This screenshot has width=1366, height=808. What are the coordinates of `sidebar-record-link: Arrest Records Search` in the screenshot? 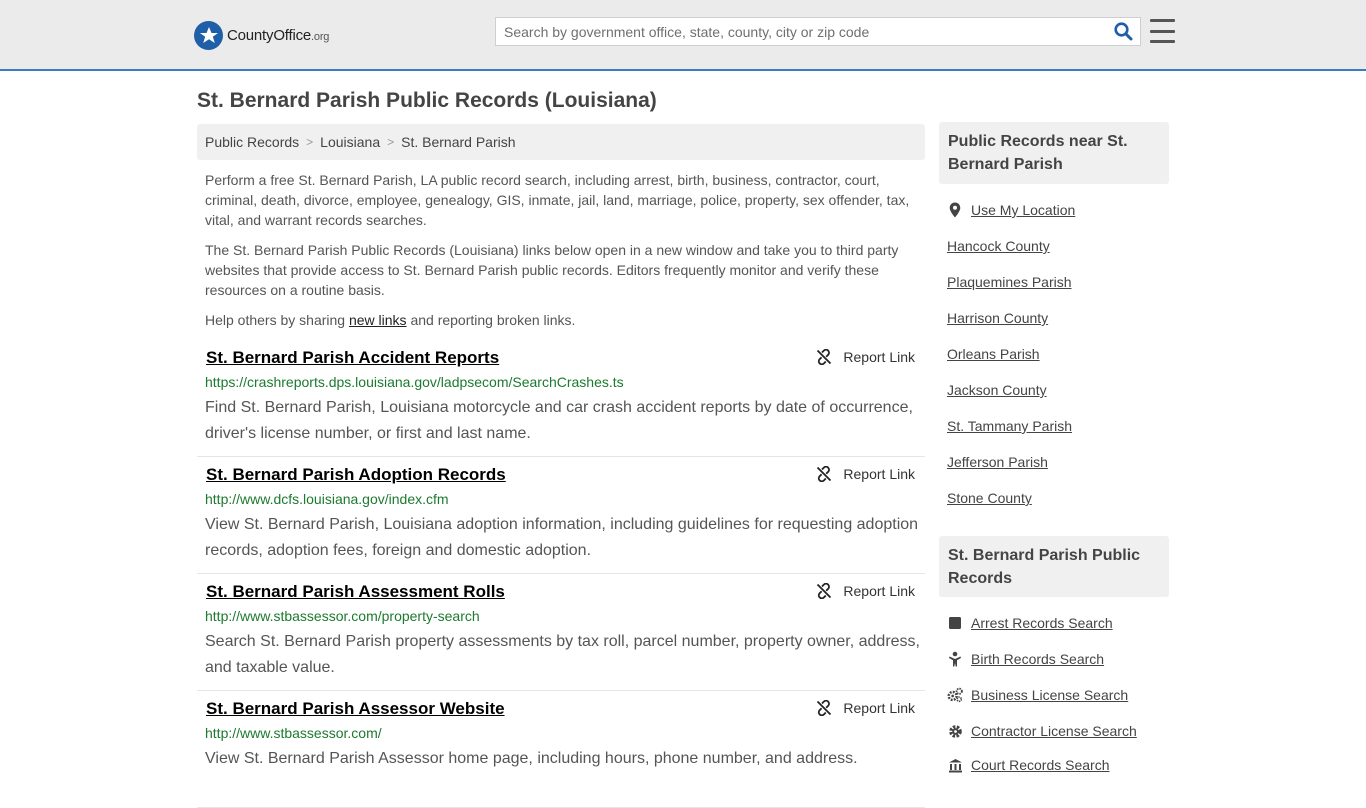 It's located at (1030, 623).